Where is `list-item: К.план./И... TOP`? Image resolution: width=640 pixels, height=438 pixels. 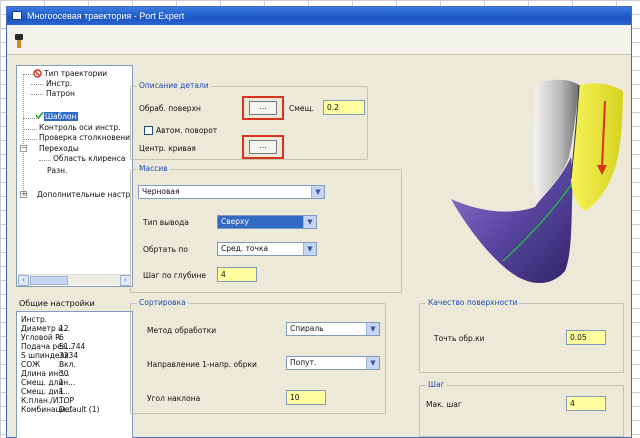
list-item: К.план./И... TOP is located at coordinates (48, 400).